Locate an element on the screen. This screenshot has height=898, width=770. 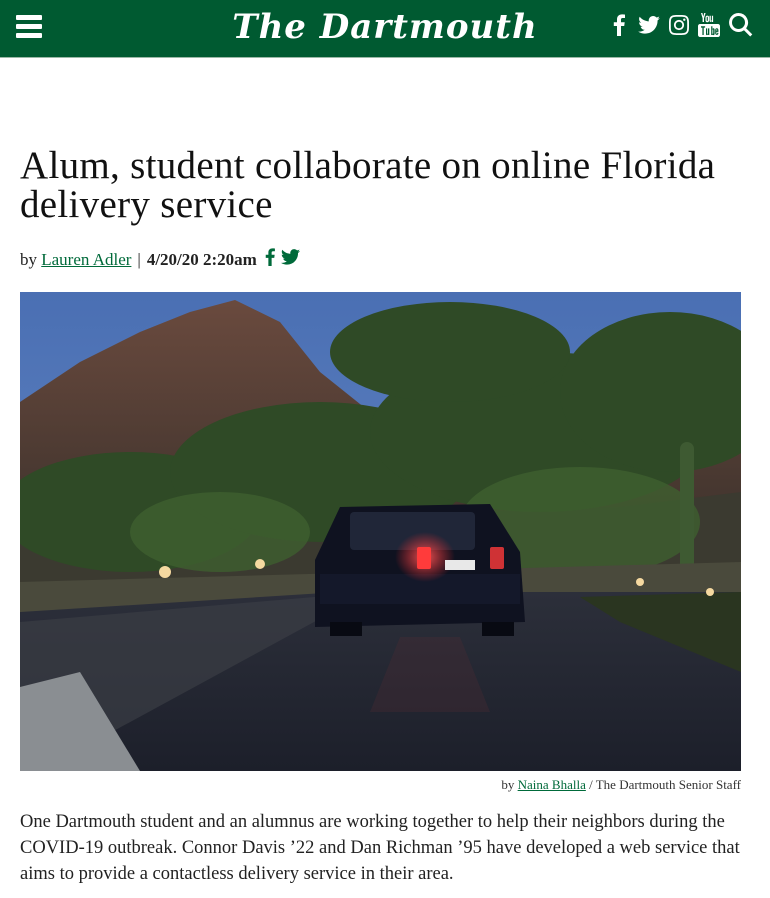
publish-date: 4/20/20 2:20am is located at coordinates (201, 259).